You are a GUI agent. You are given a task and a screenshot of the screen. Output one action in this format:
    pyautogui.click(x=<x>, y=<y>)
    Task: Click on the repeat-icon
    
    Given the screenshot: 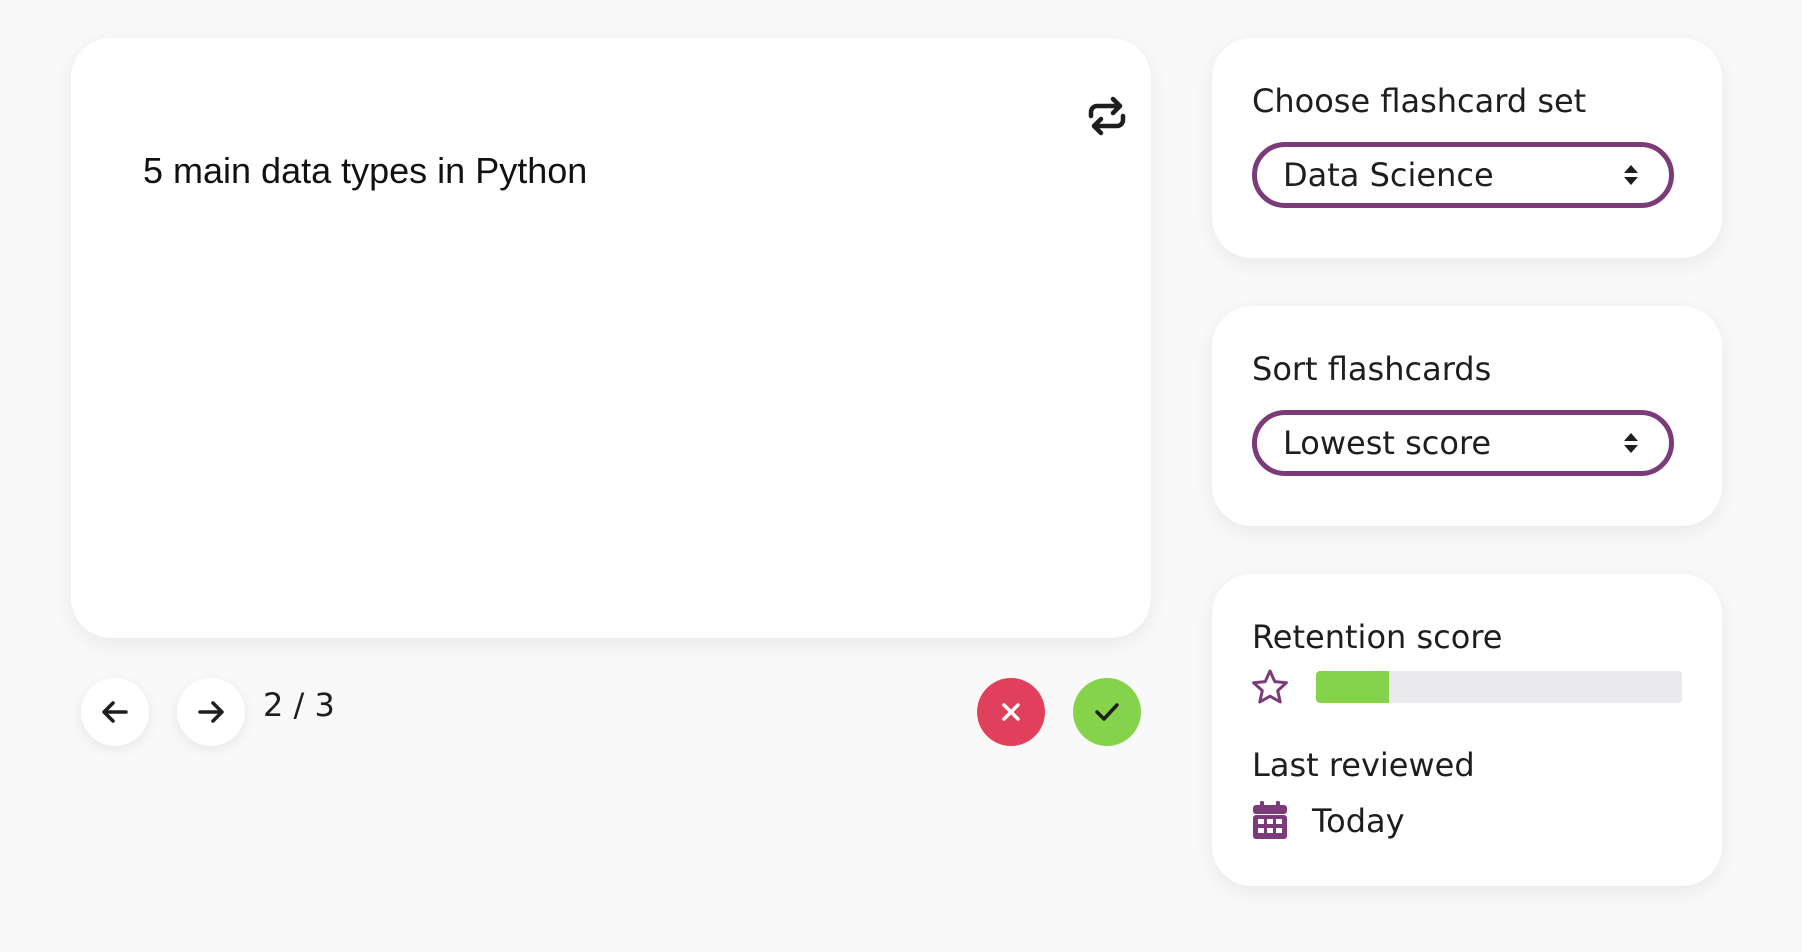 What is the action you would take?
    pyautogui.click(x=1107, y=116)
    